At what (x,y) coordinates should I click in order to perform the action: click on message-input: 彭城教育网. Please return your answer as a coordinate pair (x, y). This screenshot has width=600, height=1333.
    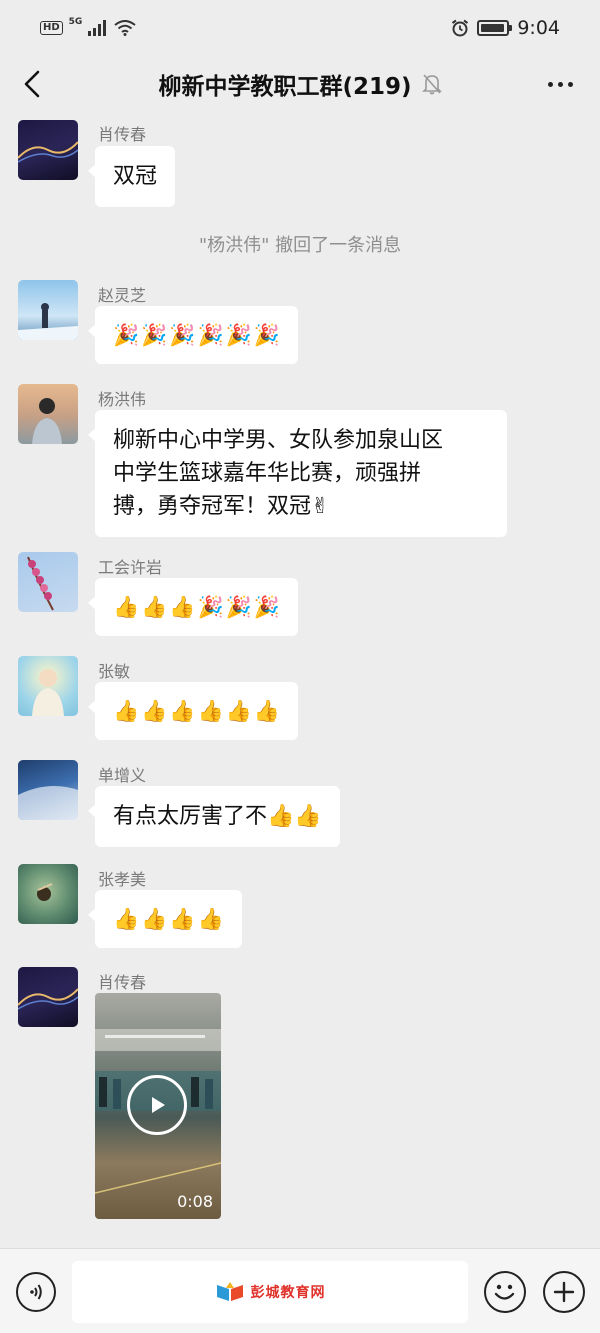
    Looking at the image, I should click on (270, 1292).